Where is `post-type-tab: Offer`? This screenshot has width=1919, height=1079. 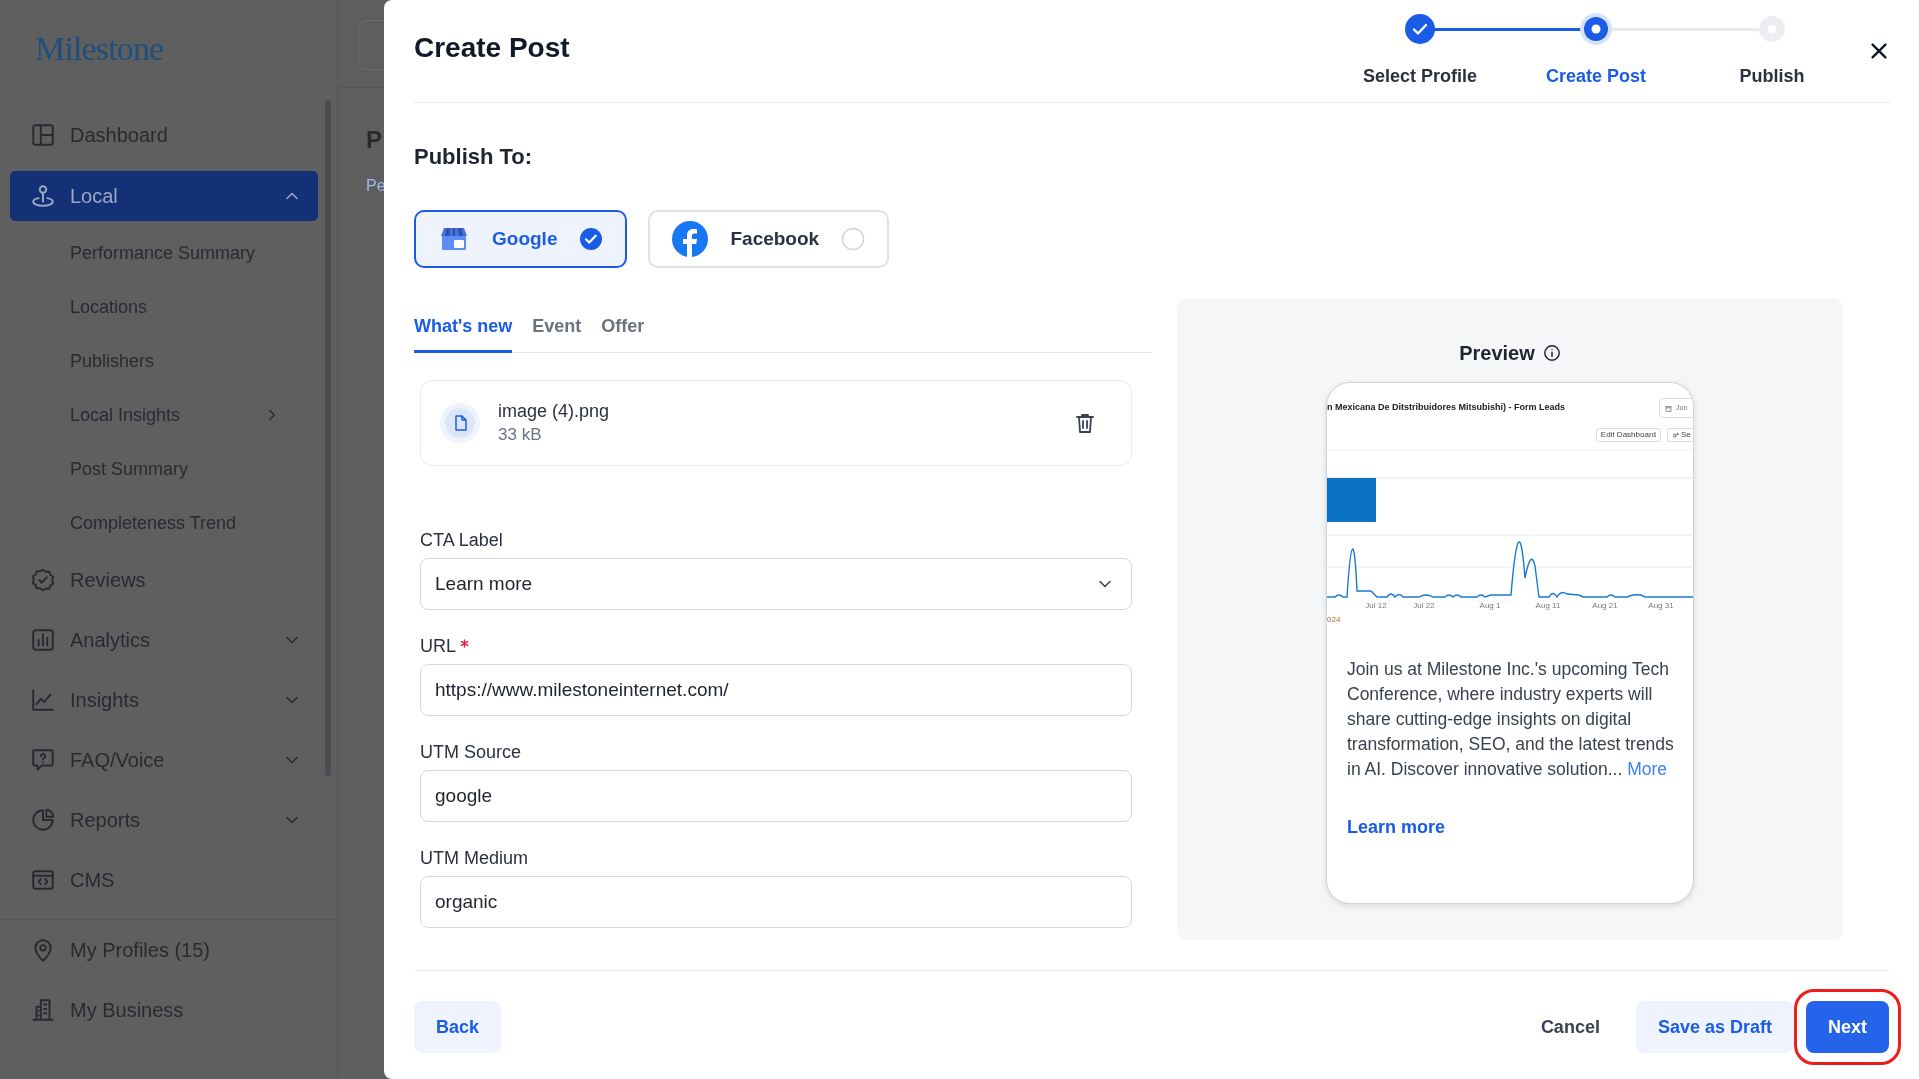 post-type-tab: Offer is located at coordinates (623, 327).